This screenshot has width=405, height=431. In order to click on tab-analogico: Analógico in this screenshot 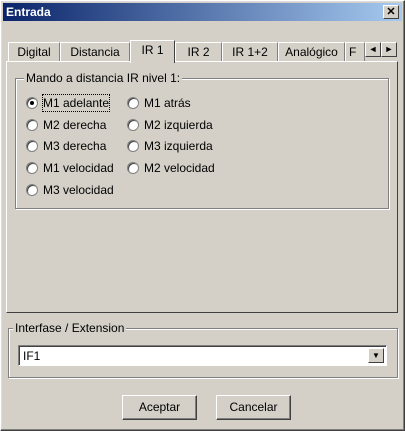, I will do `click(311, 52)`.